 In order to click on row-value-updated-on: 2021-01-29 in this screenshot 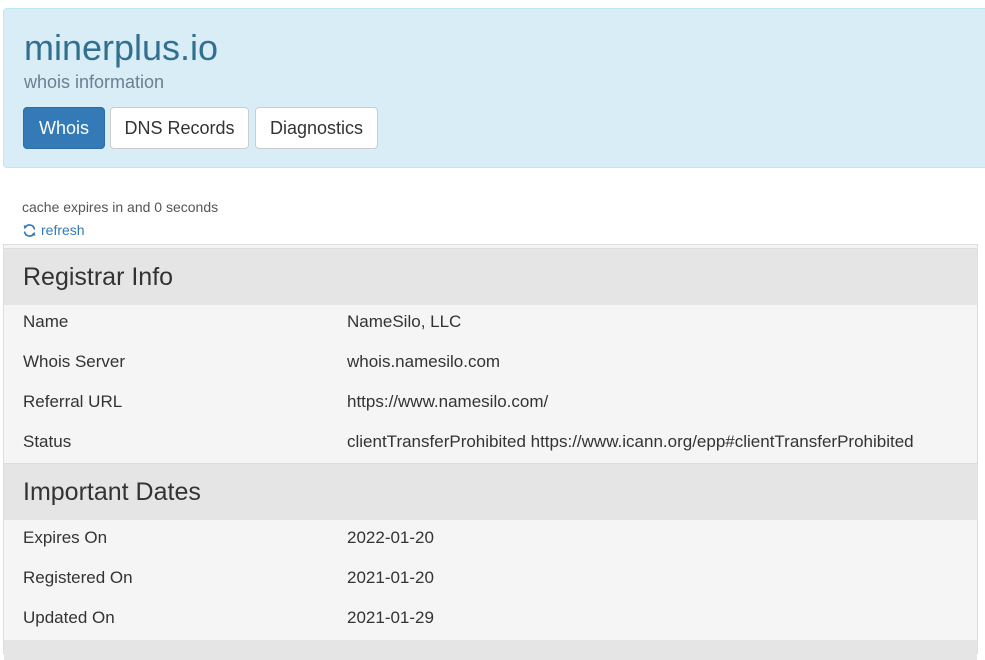, I will do `click(390, 617)`.